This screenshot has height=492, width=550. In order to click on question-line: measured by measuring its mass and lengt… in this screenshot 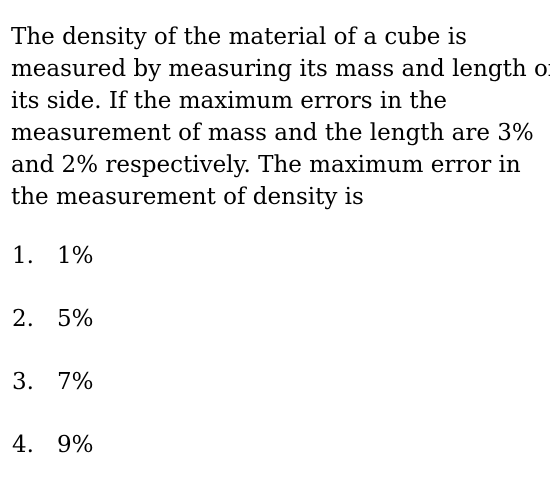, I will do `click(280, 69)`.